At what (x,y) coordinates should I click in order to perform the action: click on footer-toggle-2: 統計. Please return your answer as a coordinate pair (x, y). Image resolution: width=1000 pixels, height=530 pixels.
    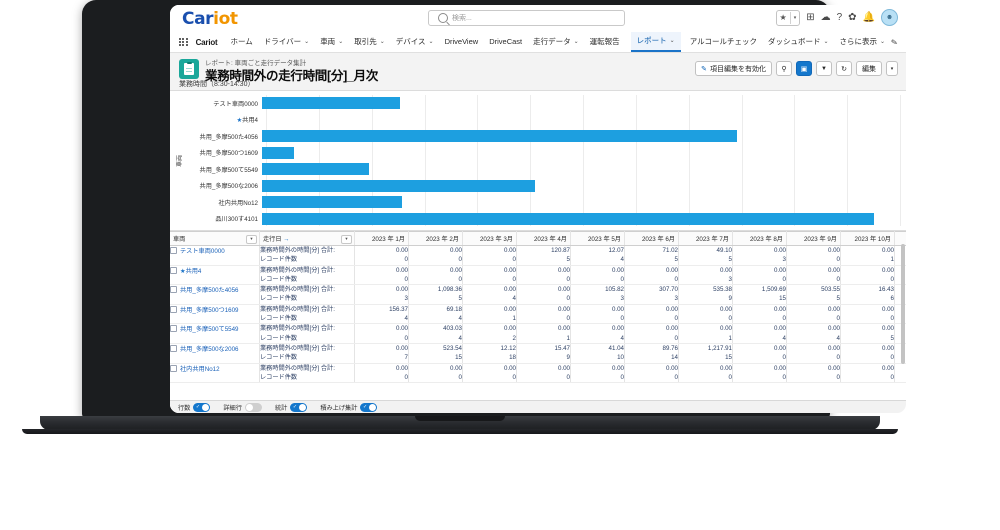
    Looking at the image, I should click on (291, 407).